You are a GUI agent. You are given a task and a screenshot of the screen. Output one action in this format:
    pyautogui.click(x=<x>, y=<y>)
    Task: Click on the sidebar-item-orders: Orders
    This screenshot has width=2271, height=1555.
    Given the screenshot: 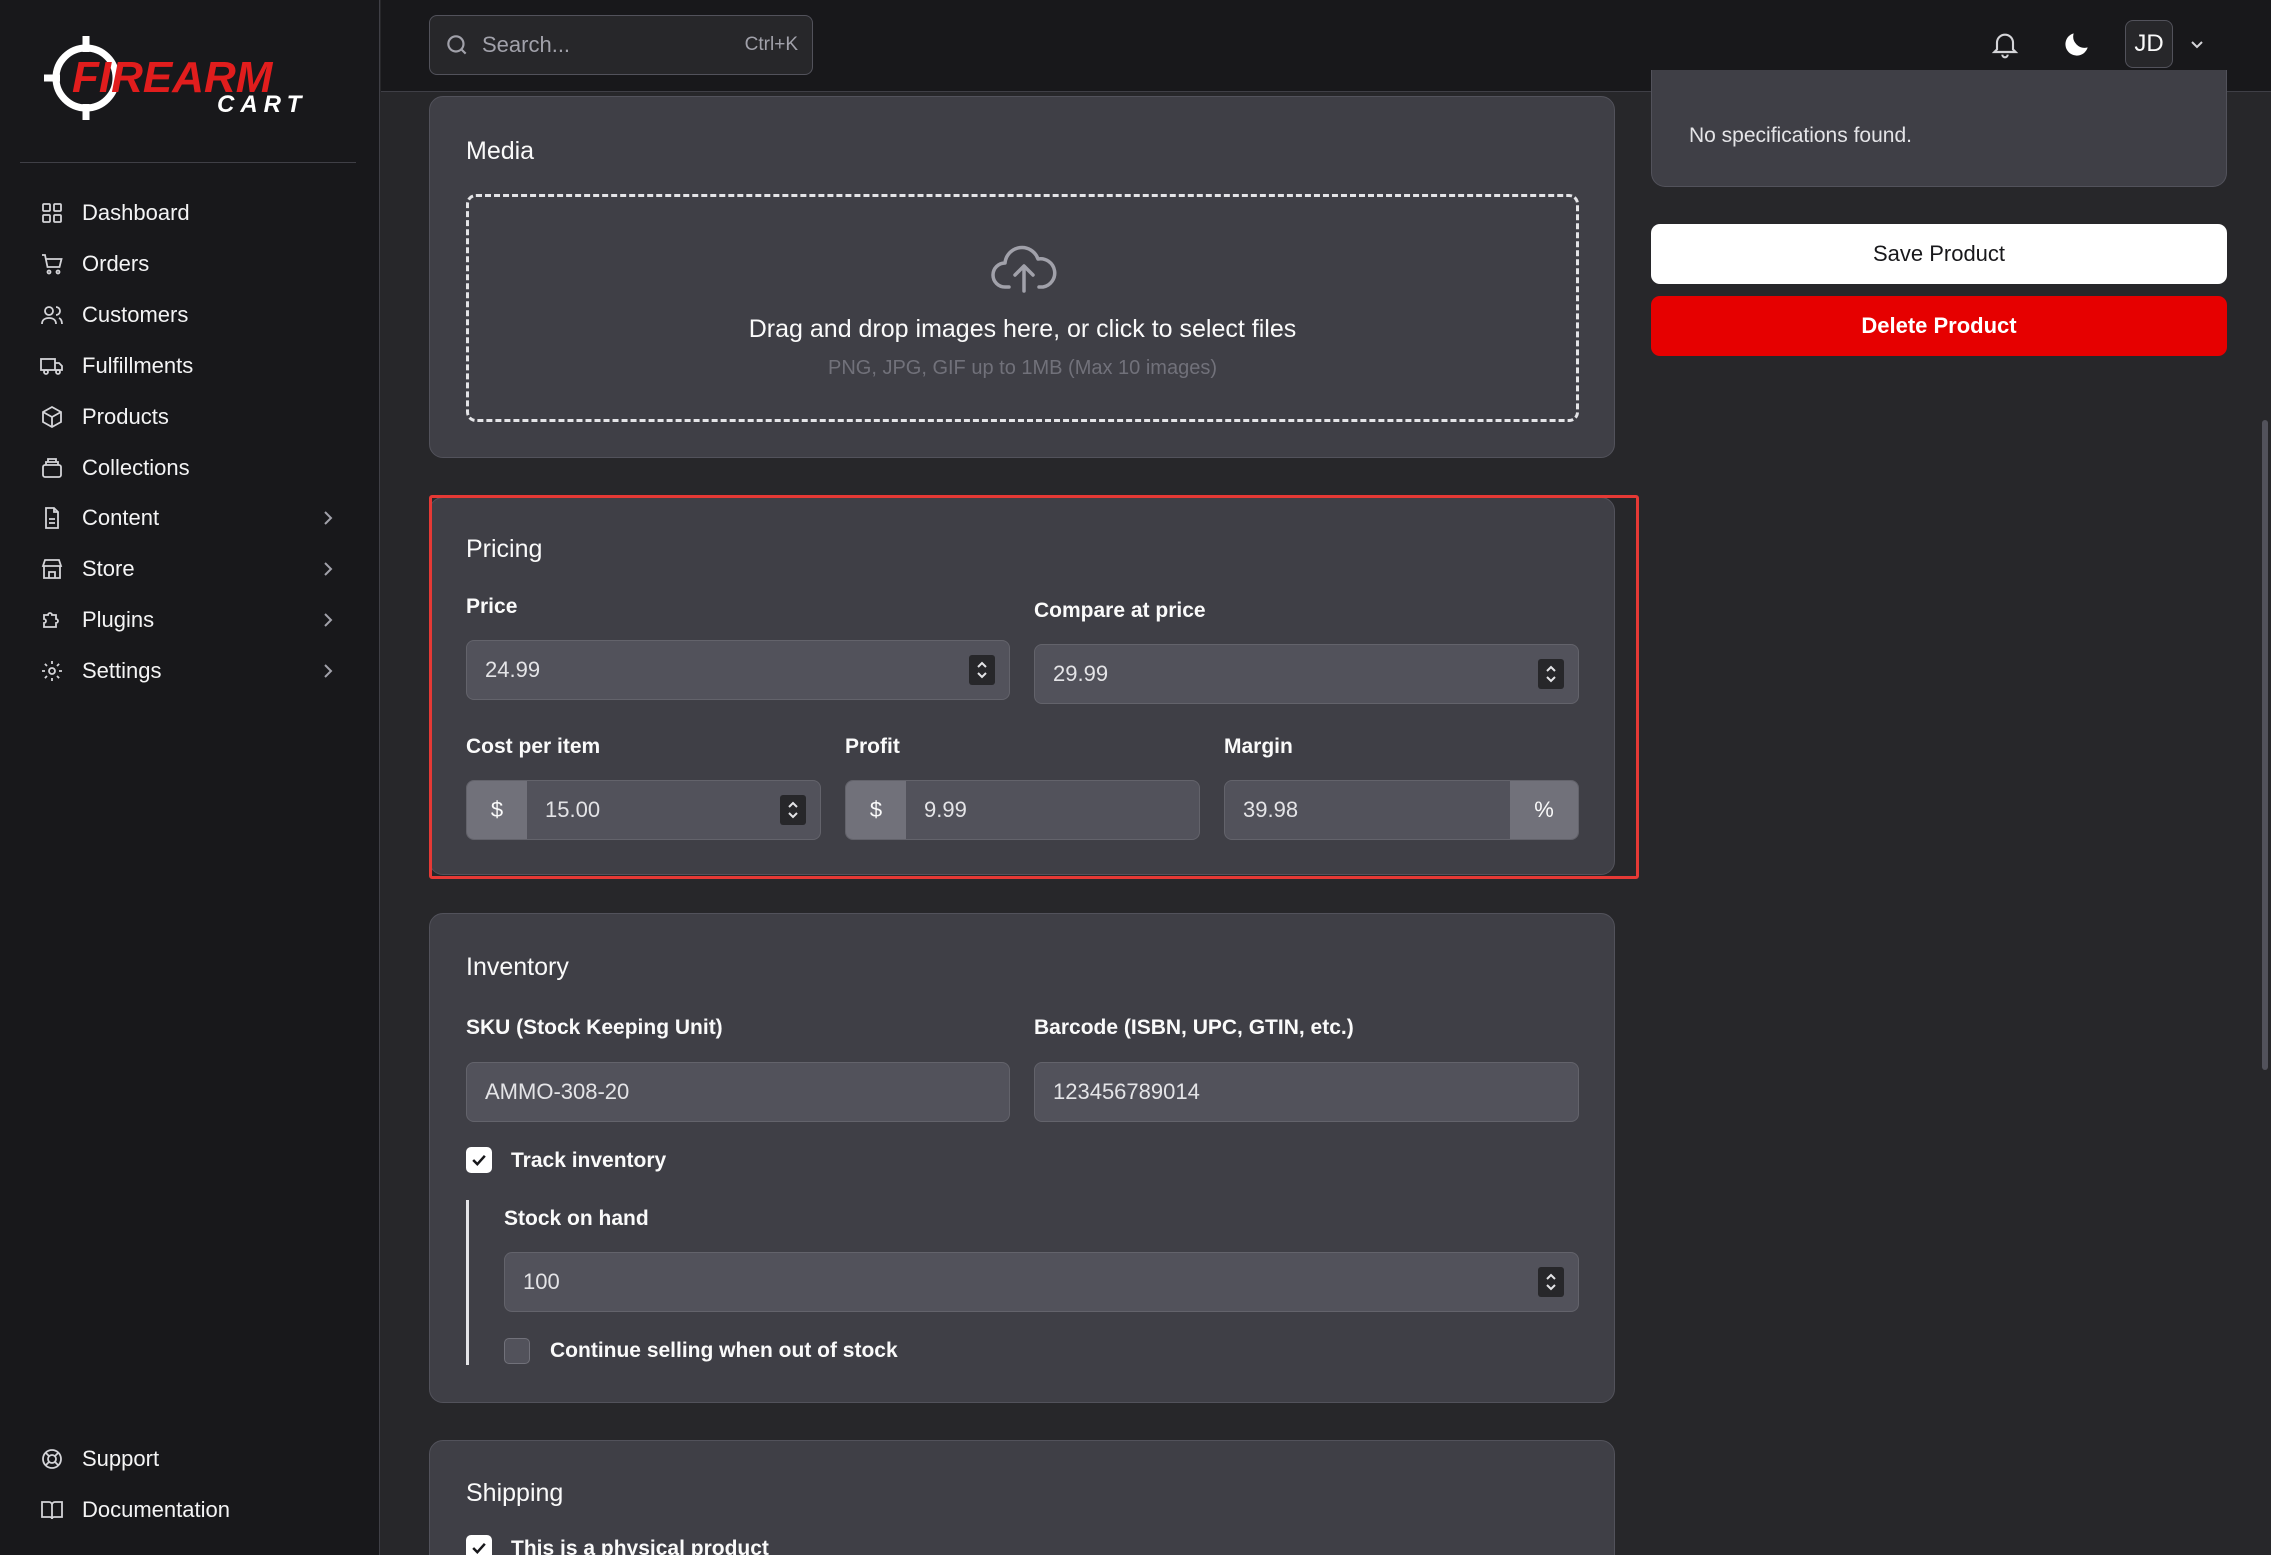 What is the action you would take?
    pyautogui.click(x=190, y=264)
    